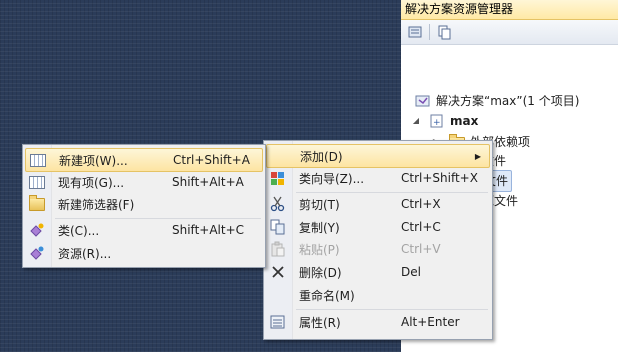 This screenshot has width=618, height=352. I want to click on show-all-files-icon, so click(444, 32).